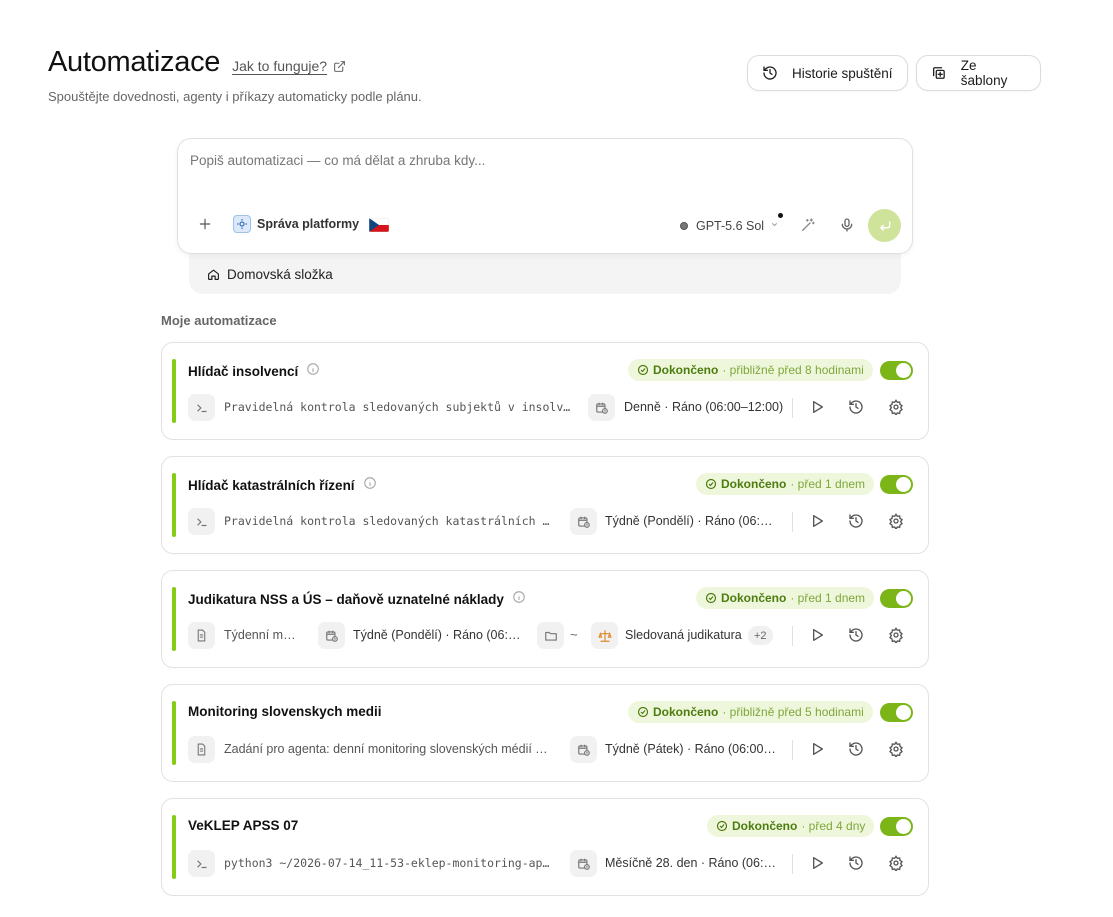 The height and width of the screenshot is (917, 1113). I want to click on model-icon, so click(684, 226).